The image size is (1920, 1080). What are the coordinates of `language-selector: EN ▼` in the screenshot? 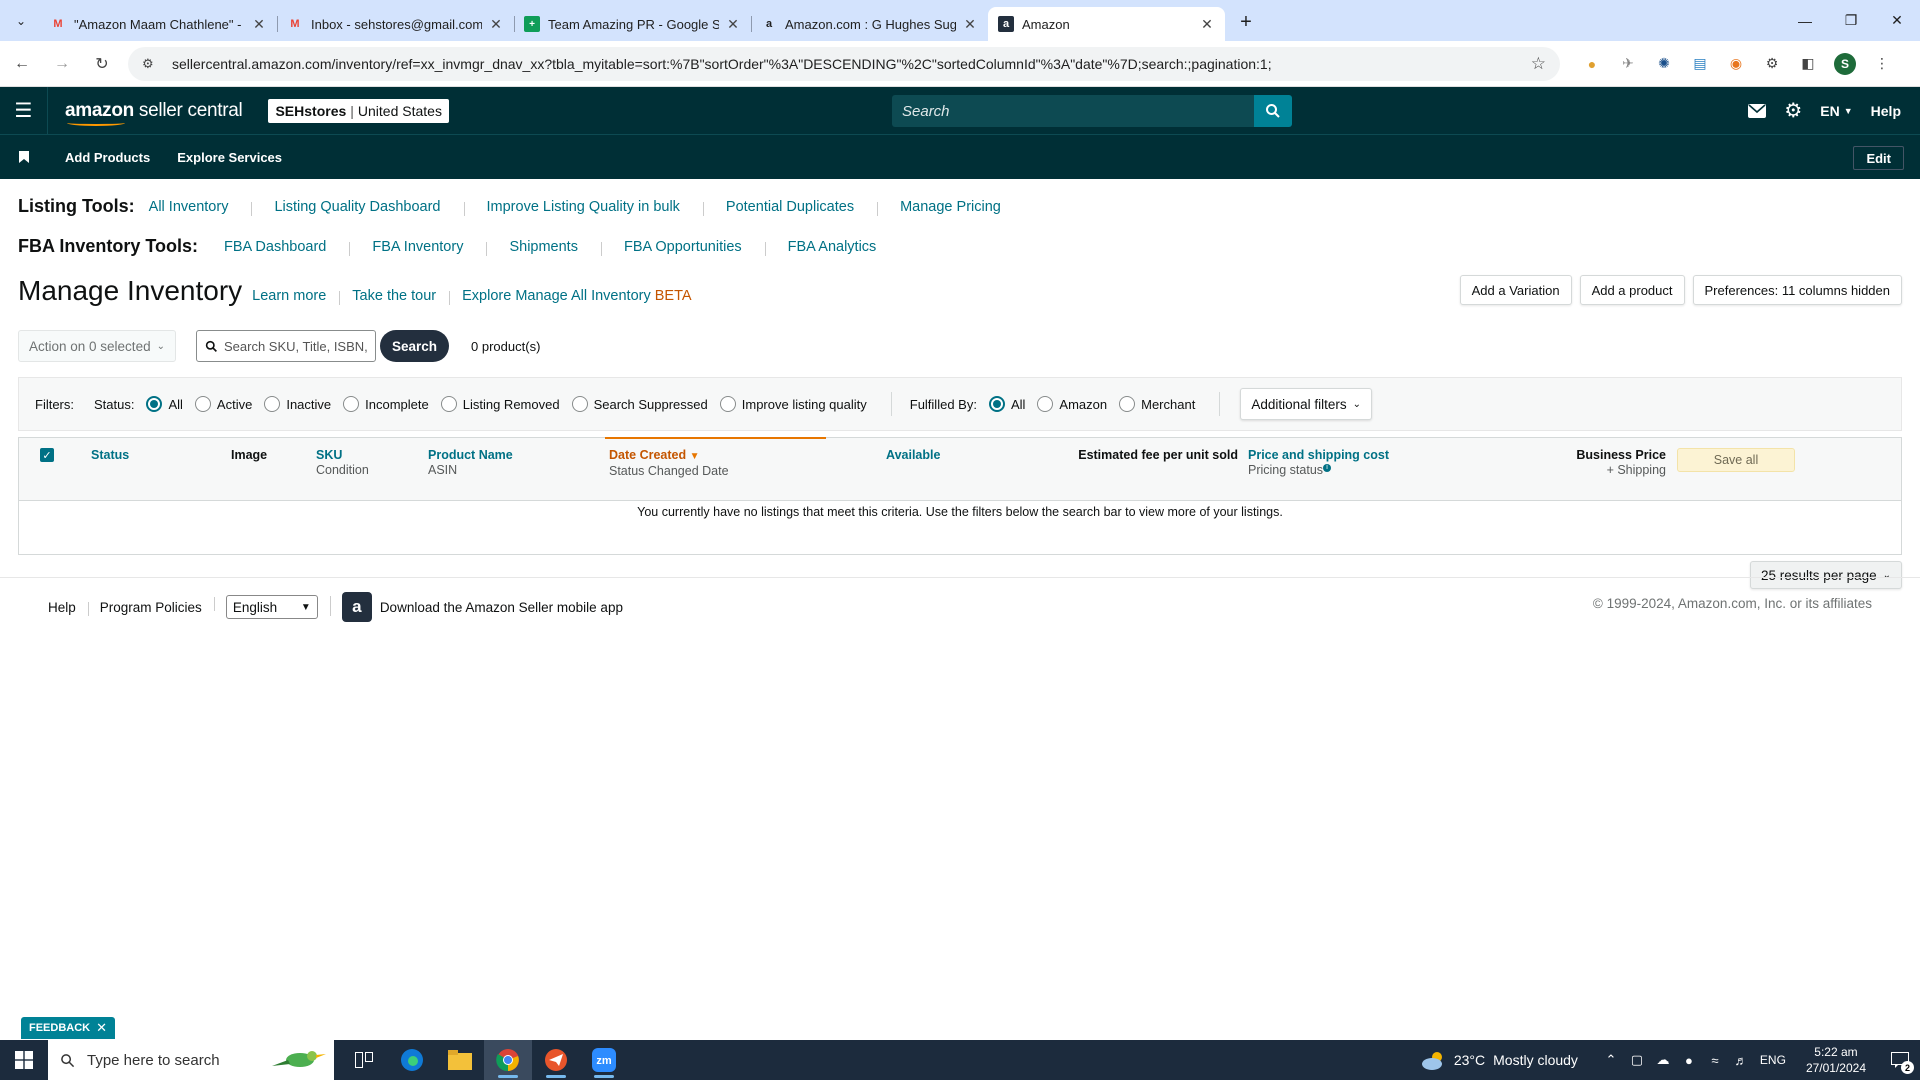 It's located at (1836, 111).